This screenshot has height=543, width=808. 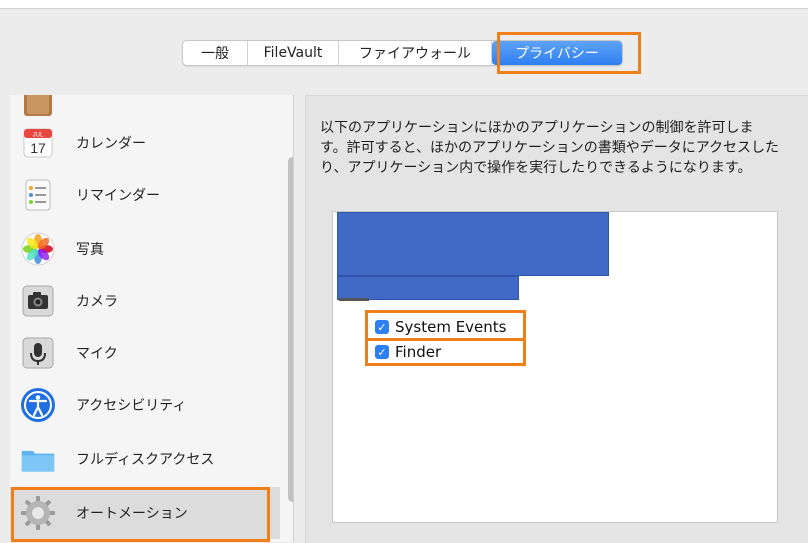 I want to click on accessibility-icon, so click(x=38, y=405).